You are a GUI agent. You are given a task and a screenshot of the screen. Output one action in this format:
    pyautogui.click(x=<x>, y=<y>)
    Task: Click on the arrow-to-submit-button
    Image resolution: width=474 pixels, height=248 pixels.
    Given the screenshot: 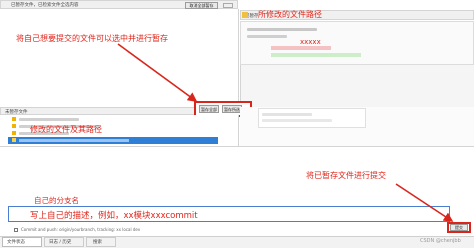 What is the action you would take?
    pyautogui.click(x=424, y=202)
    